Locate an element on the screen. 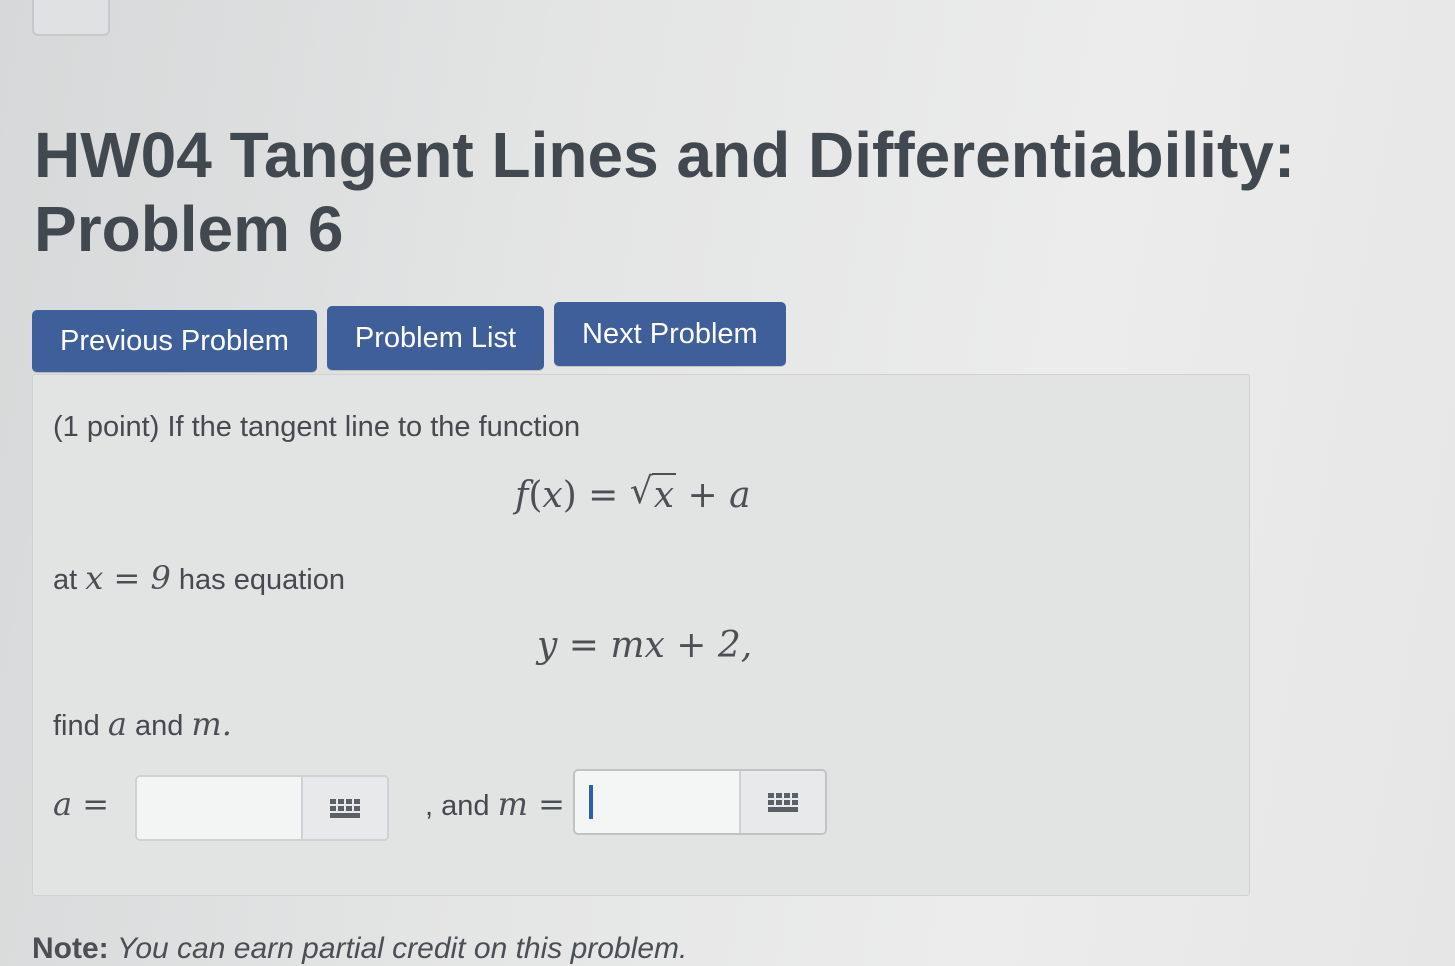 The width and height of the screenshot is (1455, 966). answer-m-input-group is located at coordinates (700, 802).